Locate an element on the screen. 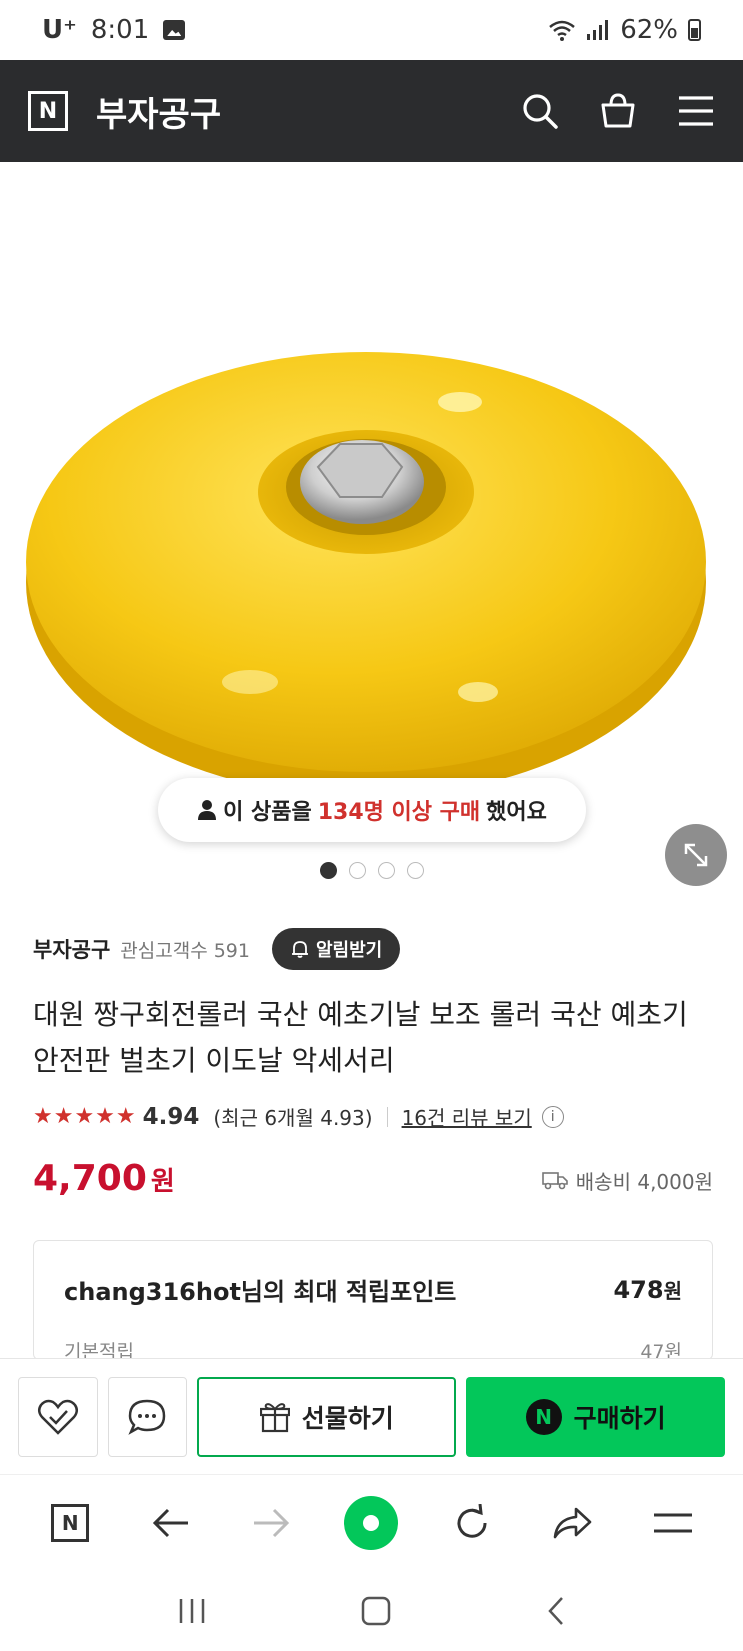 This screenshot has height=1651, width=743. points-value: 478원 is located at coordinates (647, 1289).